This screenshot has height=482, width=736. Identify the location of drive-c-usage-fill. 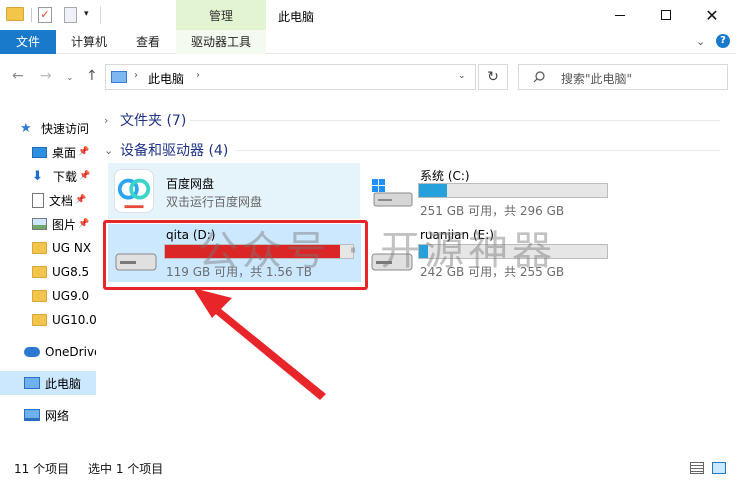
(433, 190).